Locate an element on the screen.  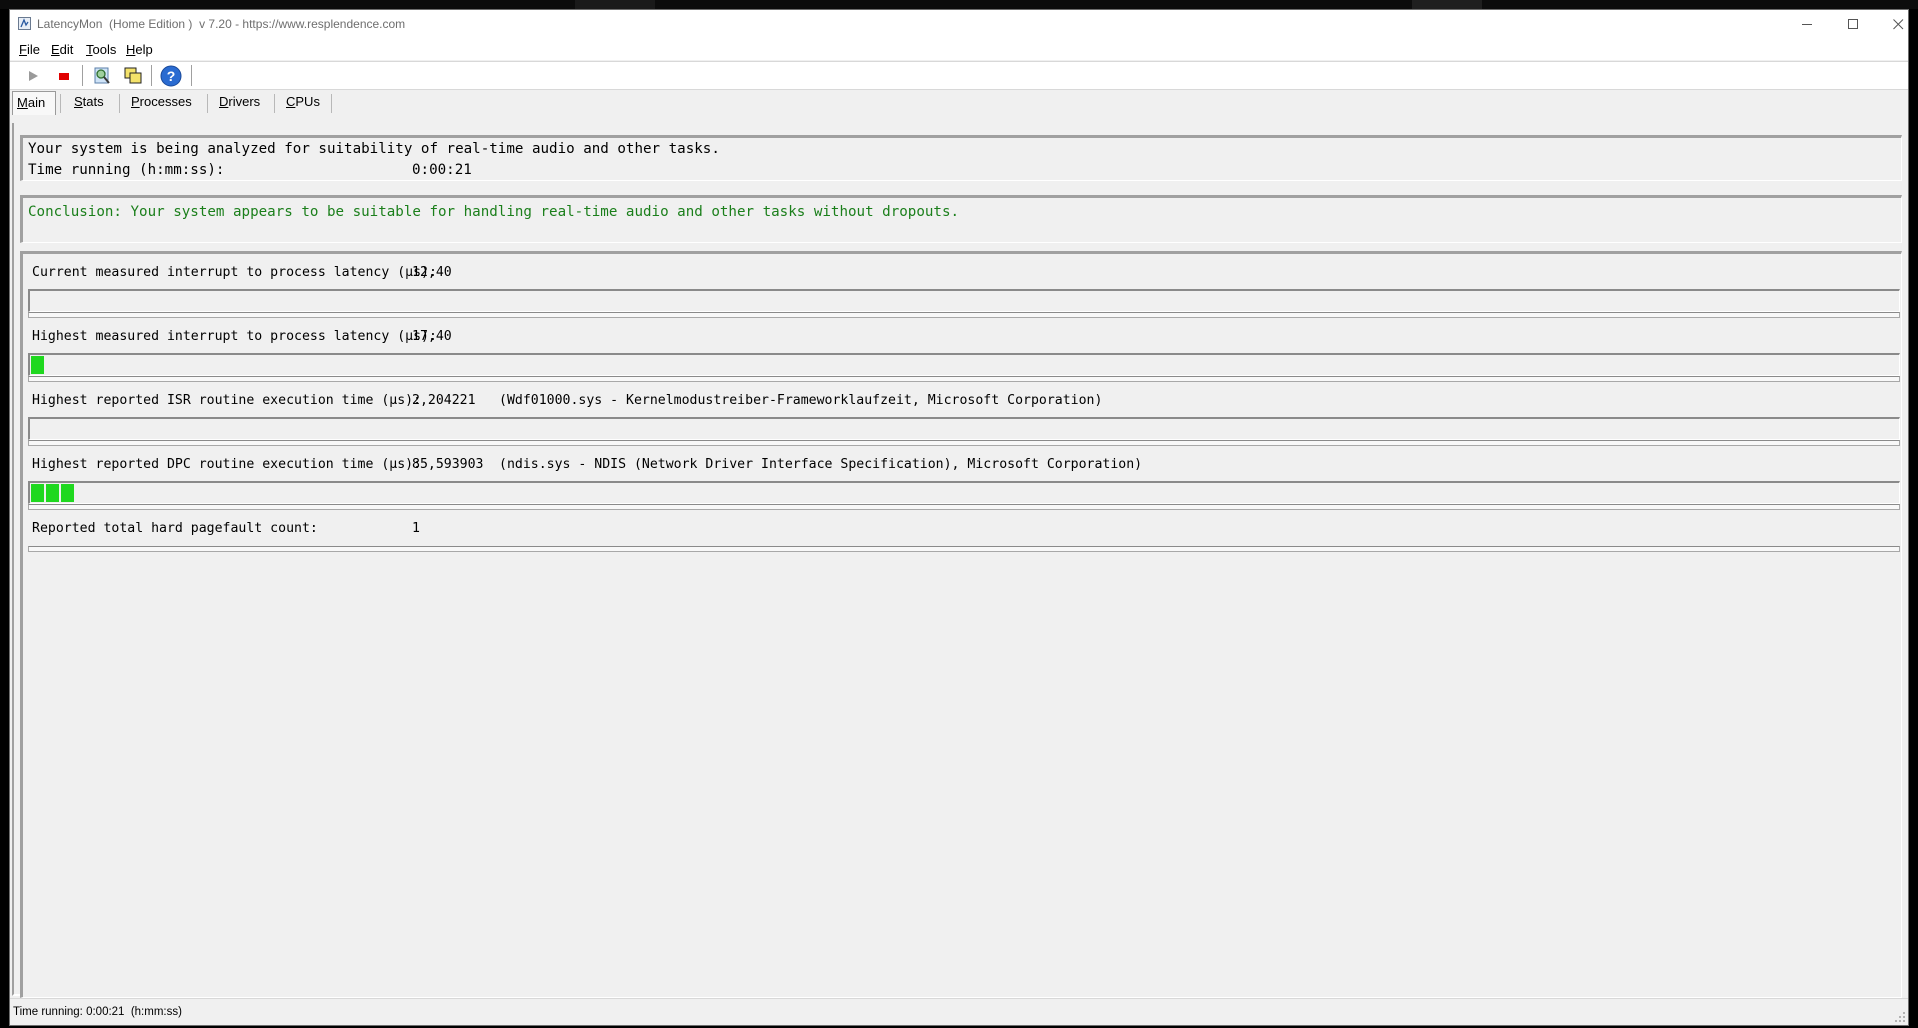
minimize-icon is located at coordinates (1806, 24).